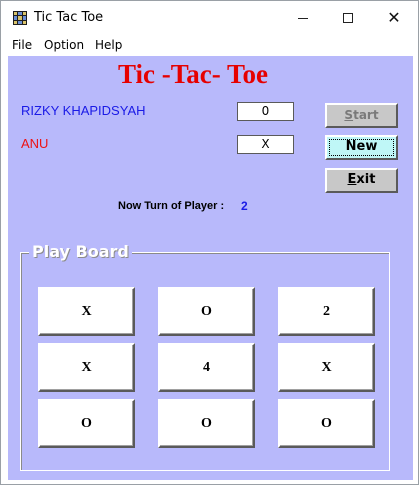  Describe the element at coordinates (326, 311) in the screenshot. I see `board-cell-r1c3: 2` at that location.